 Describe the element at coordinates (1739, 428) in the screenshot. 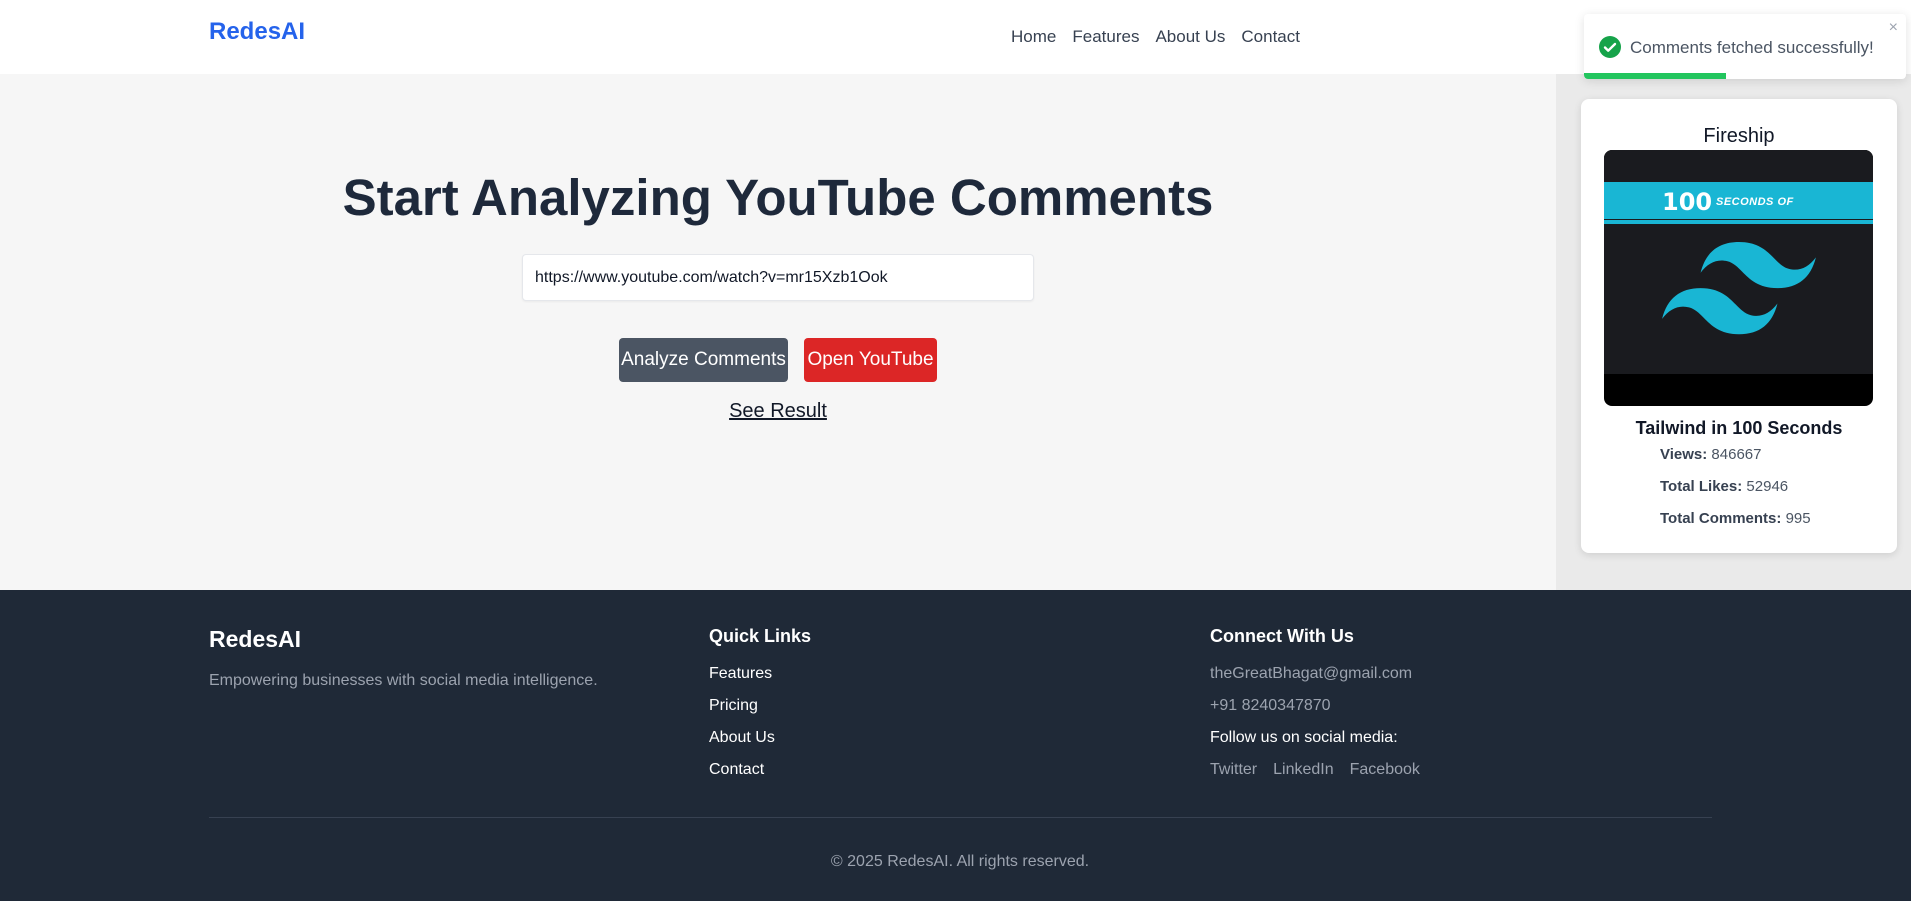

I see `video-title: Tailwind in 100 Seconds` at that location.